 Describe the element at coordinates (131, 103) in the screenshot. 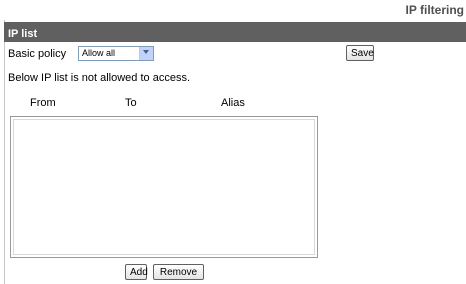

I see `column-header-to: To` at that location.